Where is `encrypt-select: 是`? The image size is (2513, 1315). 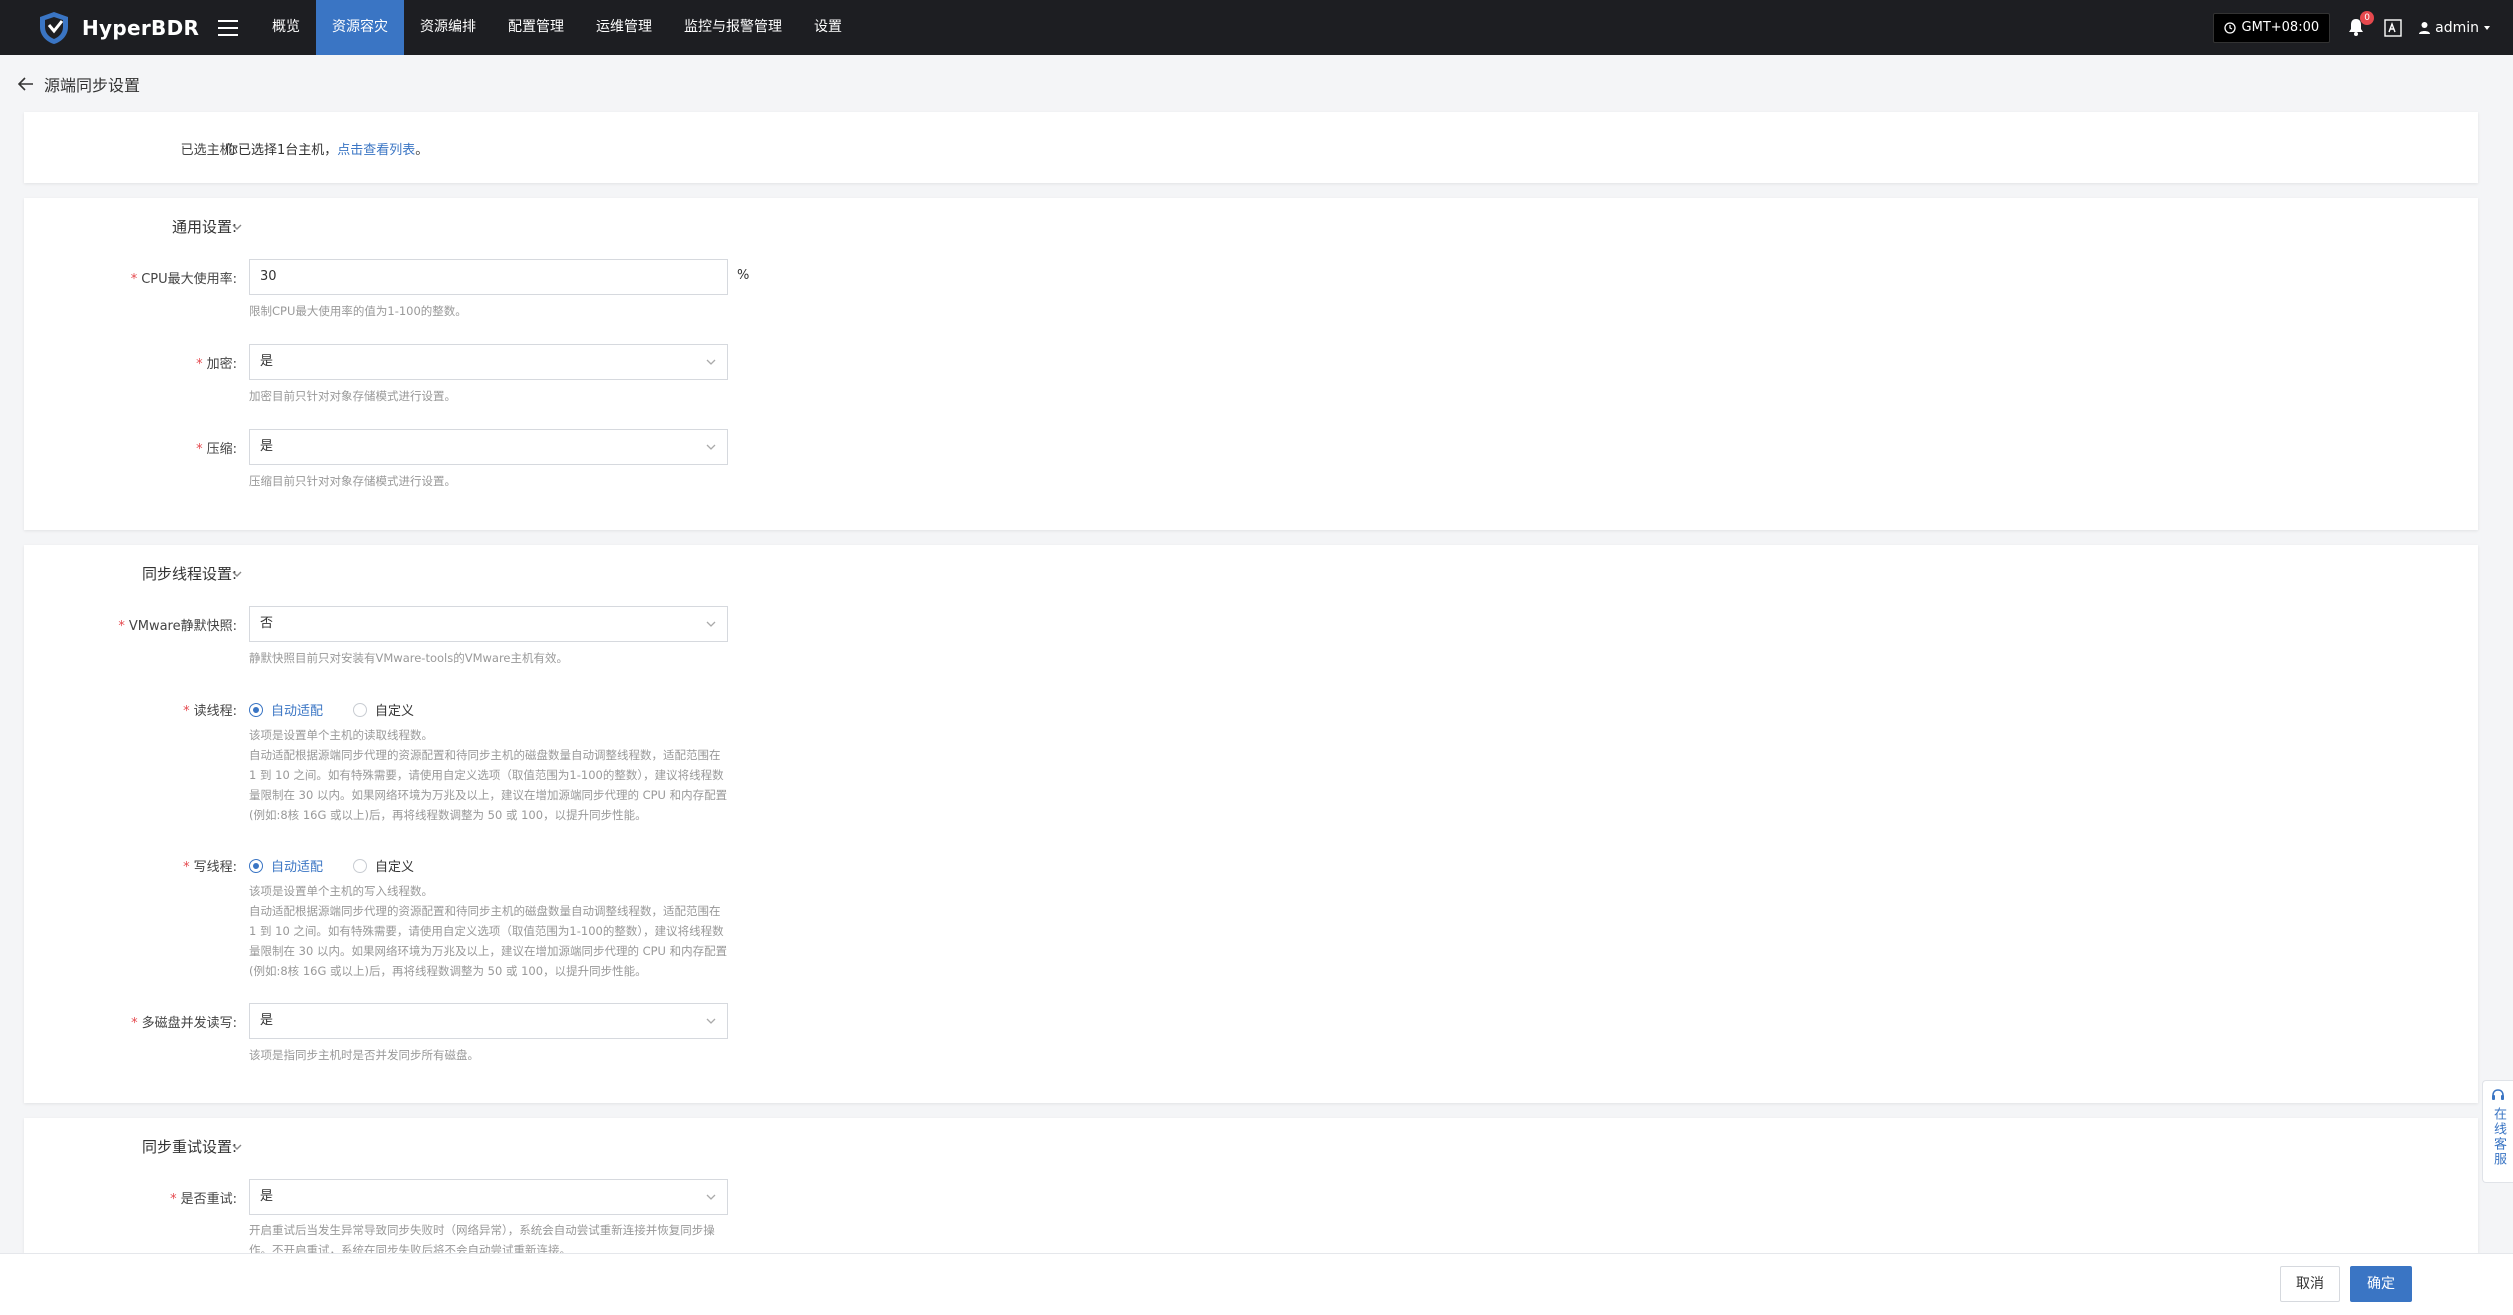 encrypt-select: 是 is located at coordinates (488, 362).